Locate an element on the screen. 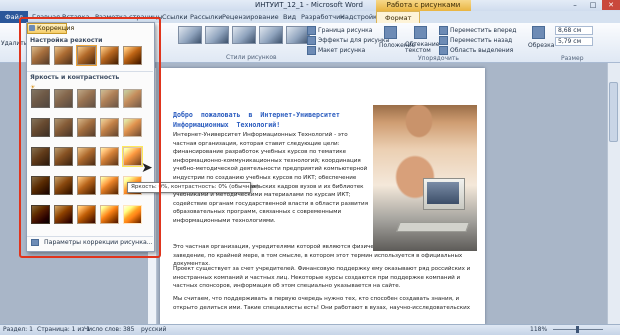 The height and width of the screenshot is (335, 620). minimize-button: – is located at coordinates (575, 5).